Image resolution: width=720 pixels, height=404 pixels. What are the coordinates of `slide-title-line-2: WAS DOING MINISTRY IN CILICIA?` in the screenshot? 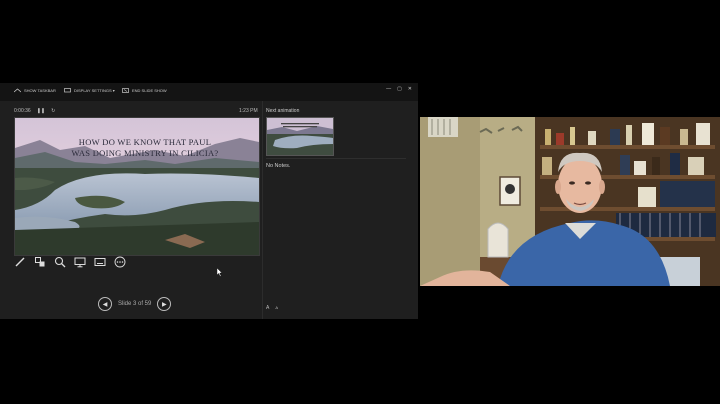 It's located at (145, 153).